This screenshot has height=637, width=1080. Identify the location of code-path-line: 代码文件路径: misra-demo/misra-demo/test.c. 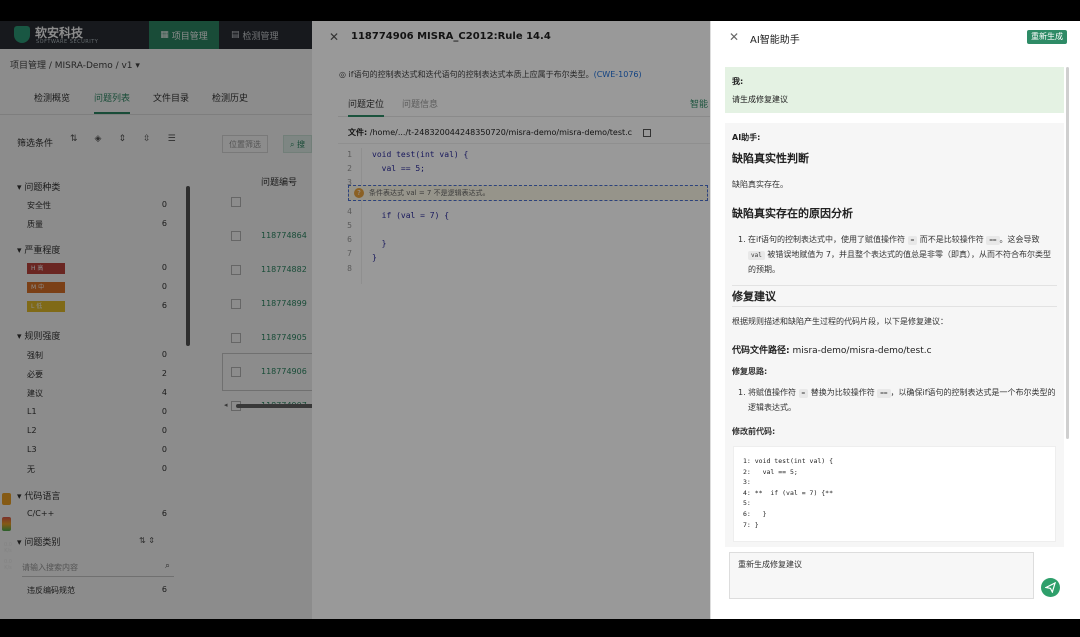
(832, 349).